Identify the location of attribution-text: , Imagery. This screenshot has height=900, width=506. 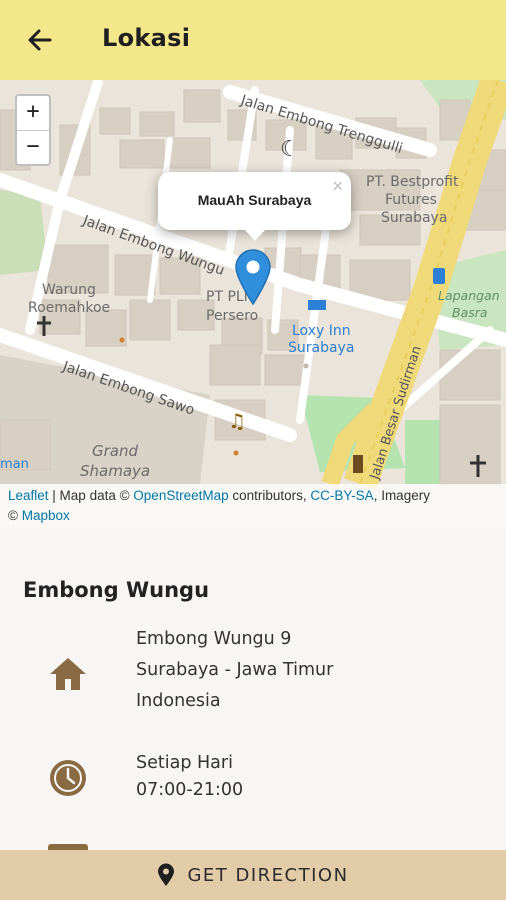
(401, 495).